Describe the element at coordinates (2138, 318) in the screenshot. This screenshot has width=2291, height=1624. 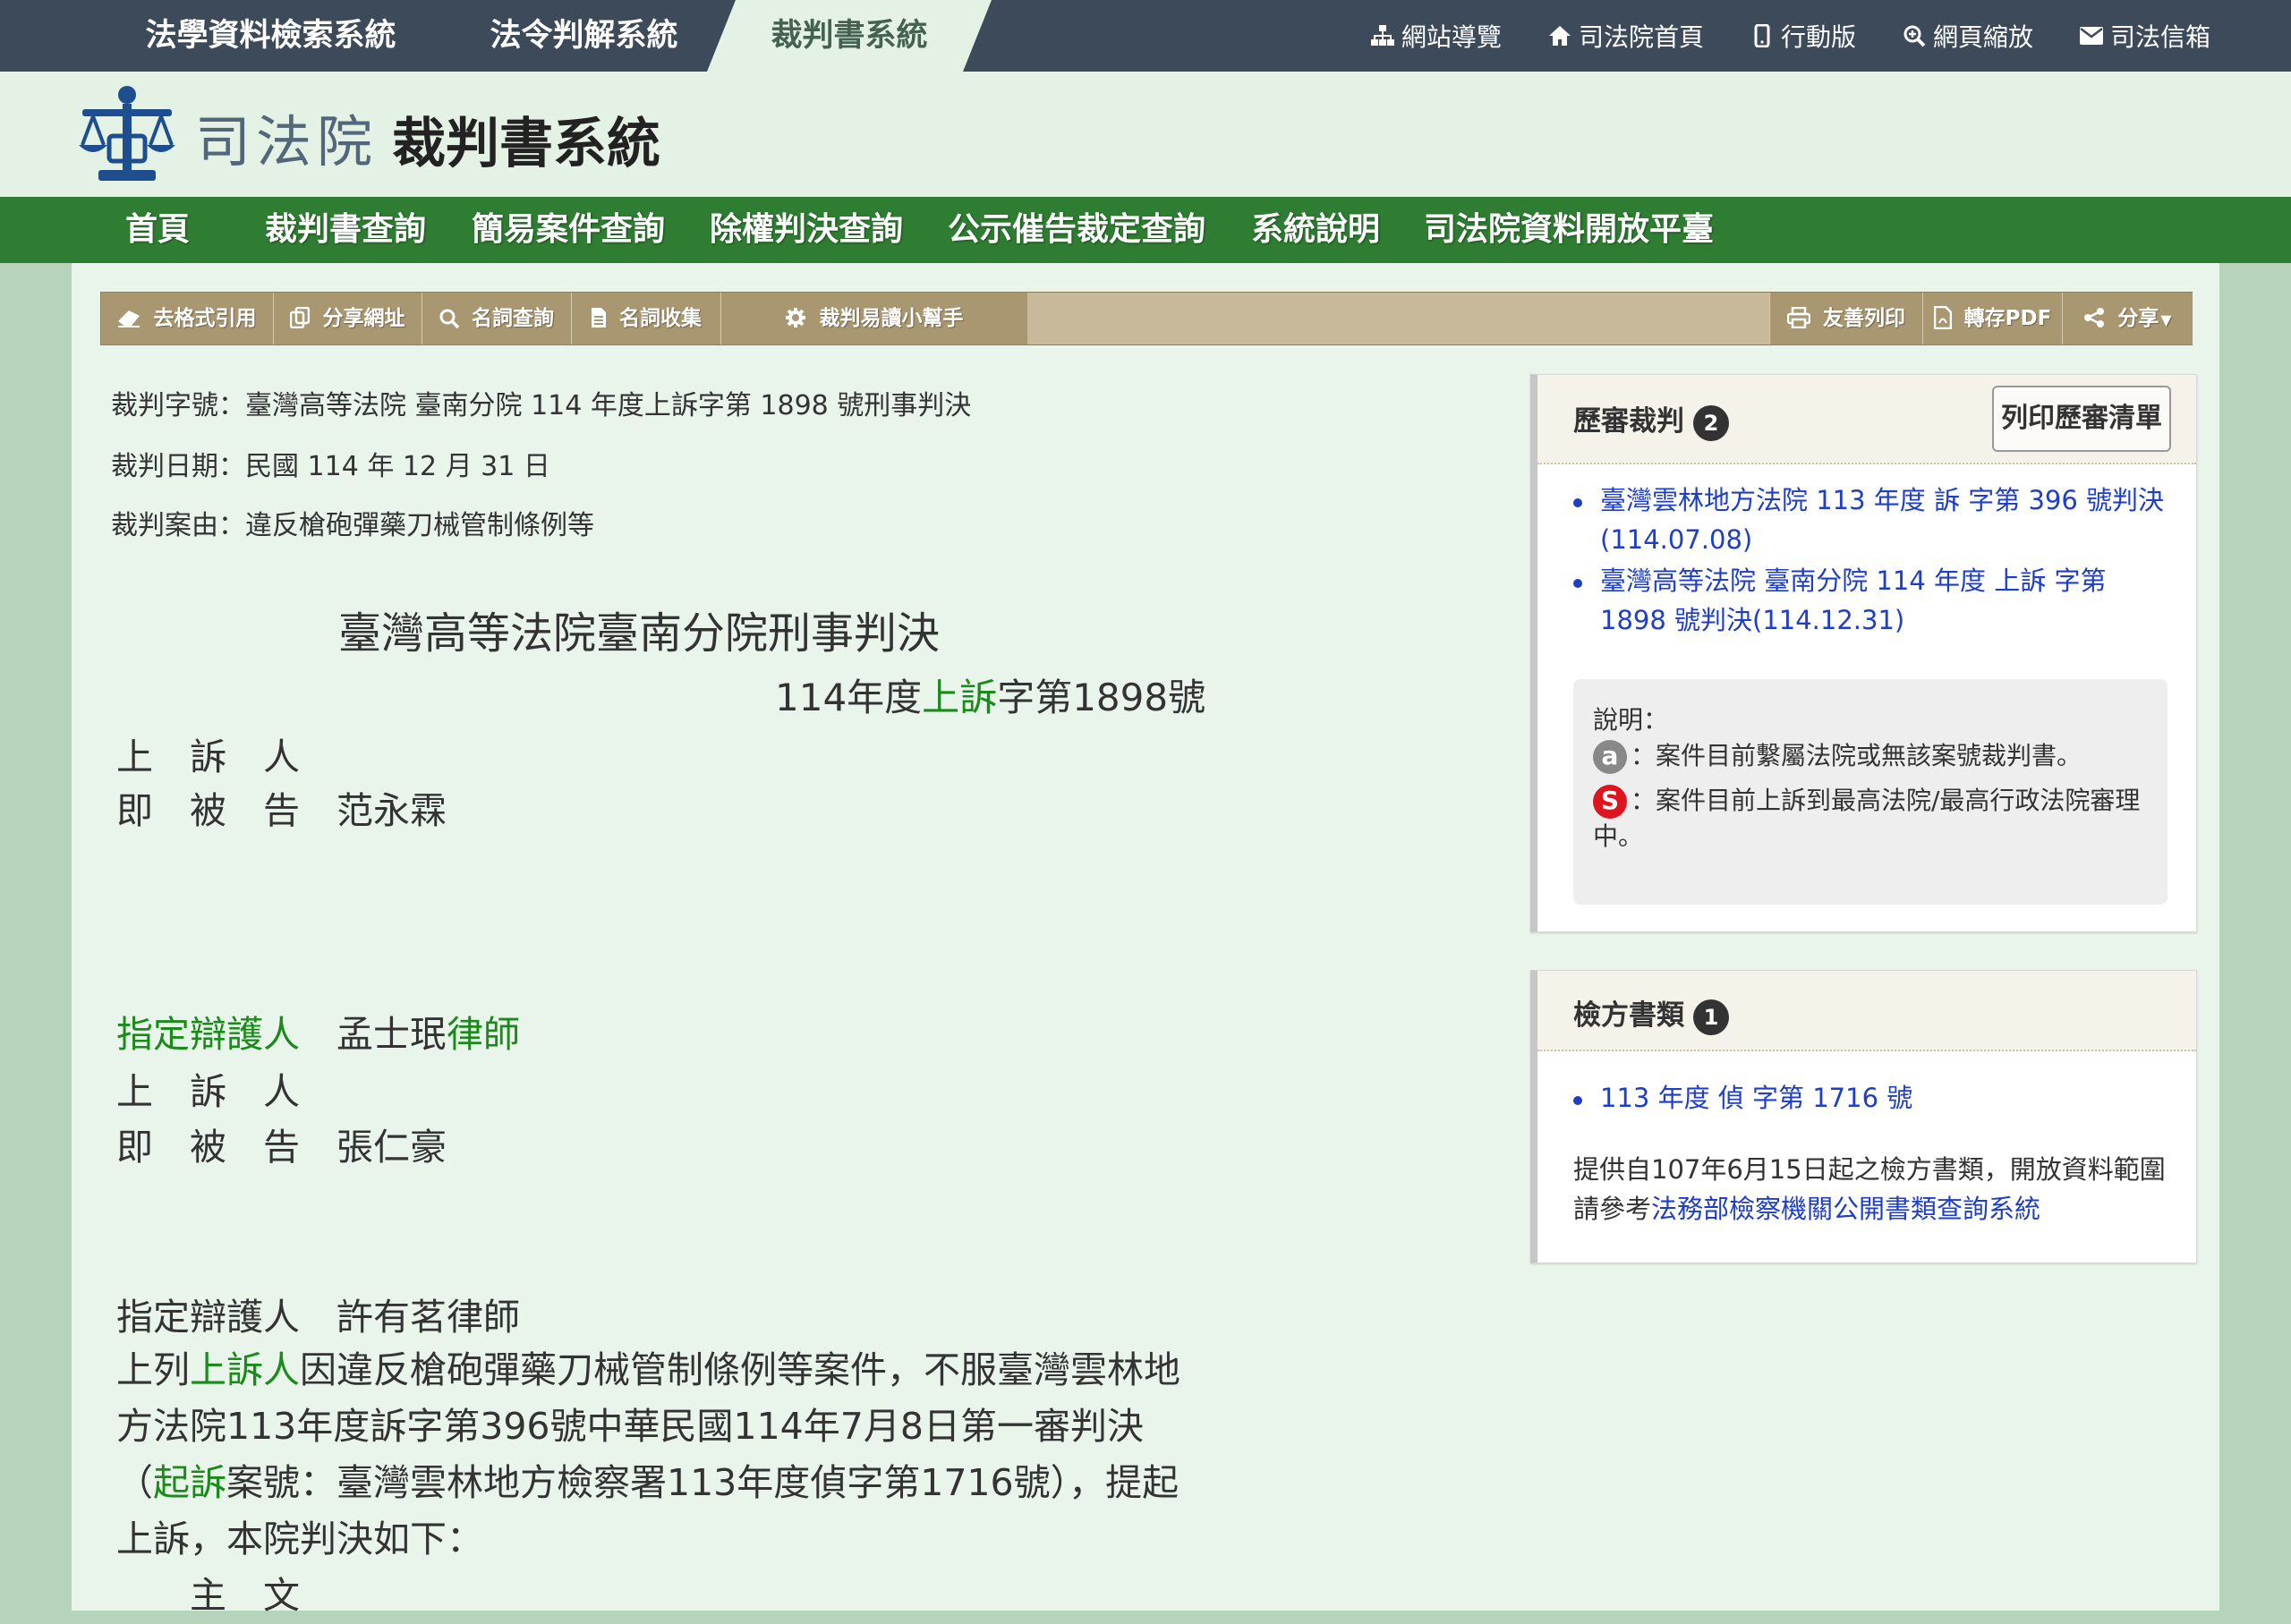
I see `share-label: 分享` at that location.